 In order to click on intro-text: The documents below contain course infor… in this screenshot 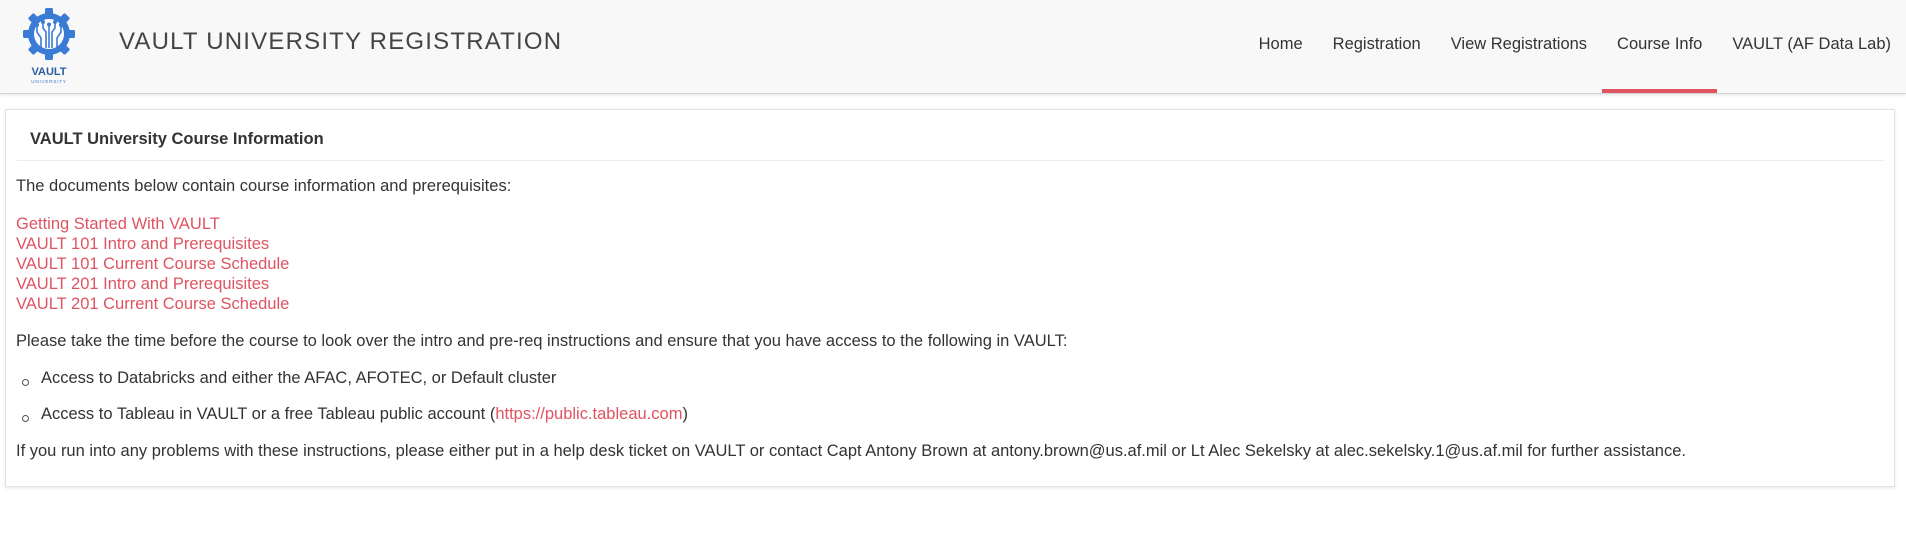, I will do `click(264, 186)`.